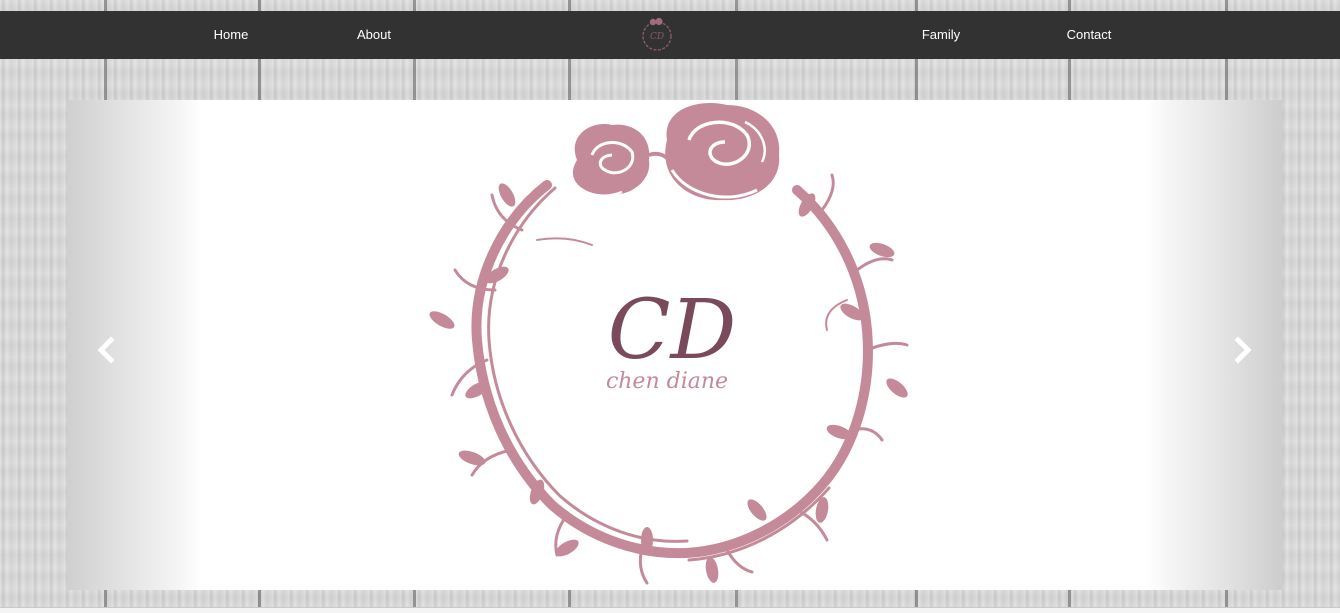 This screenshot has height=613, width=1340. Describe the element at coordinates (231, 35) in the screenshot. I see `nav-link-home: Home` at that location.